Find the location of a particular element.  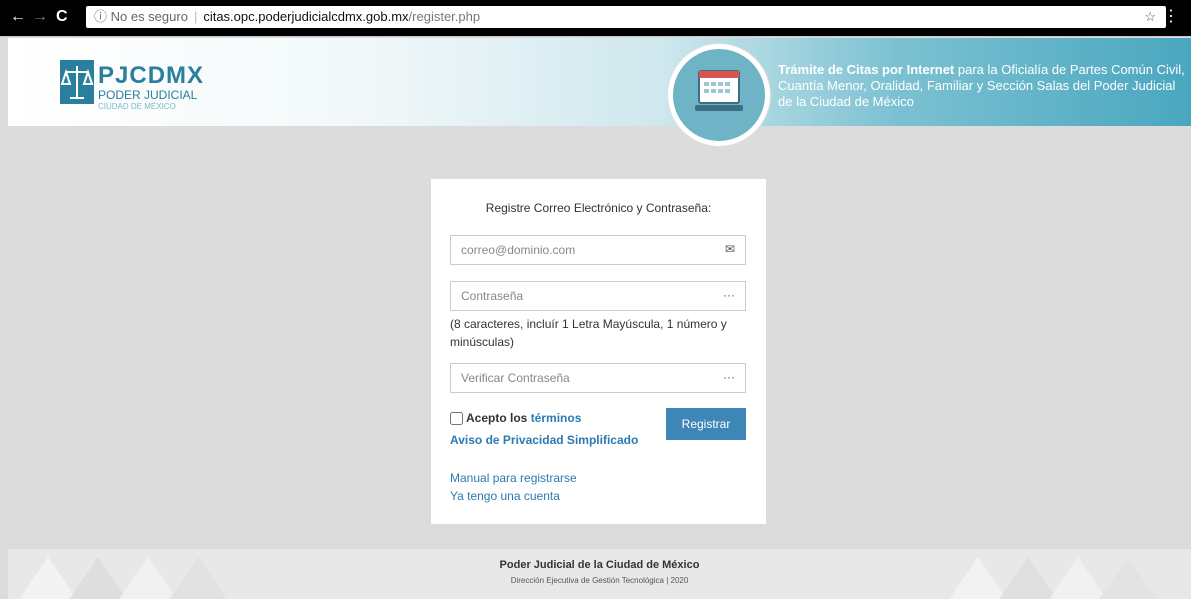

calendar-badge is located at coordinates (719, 95).